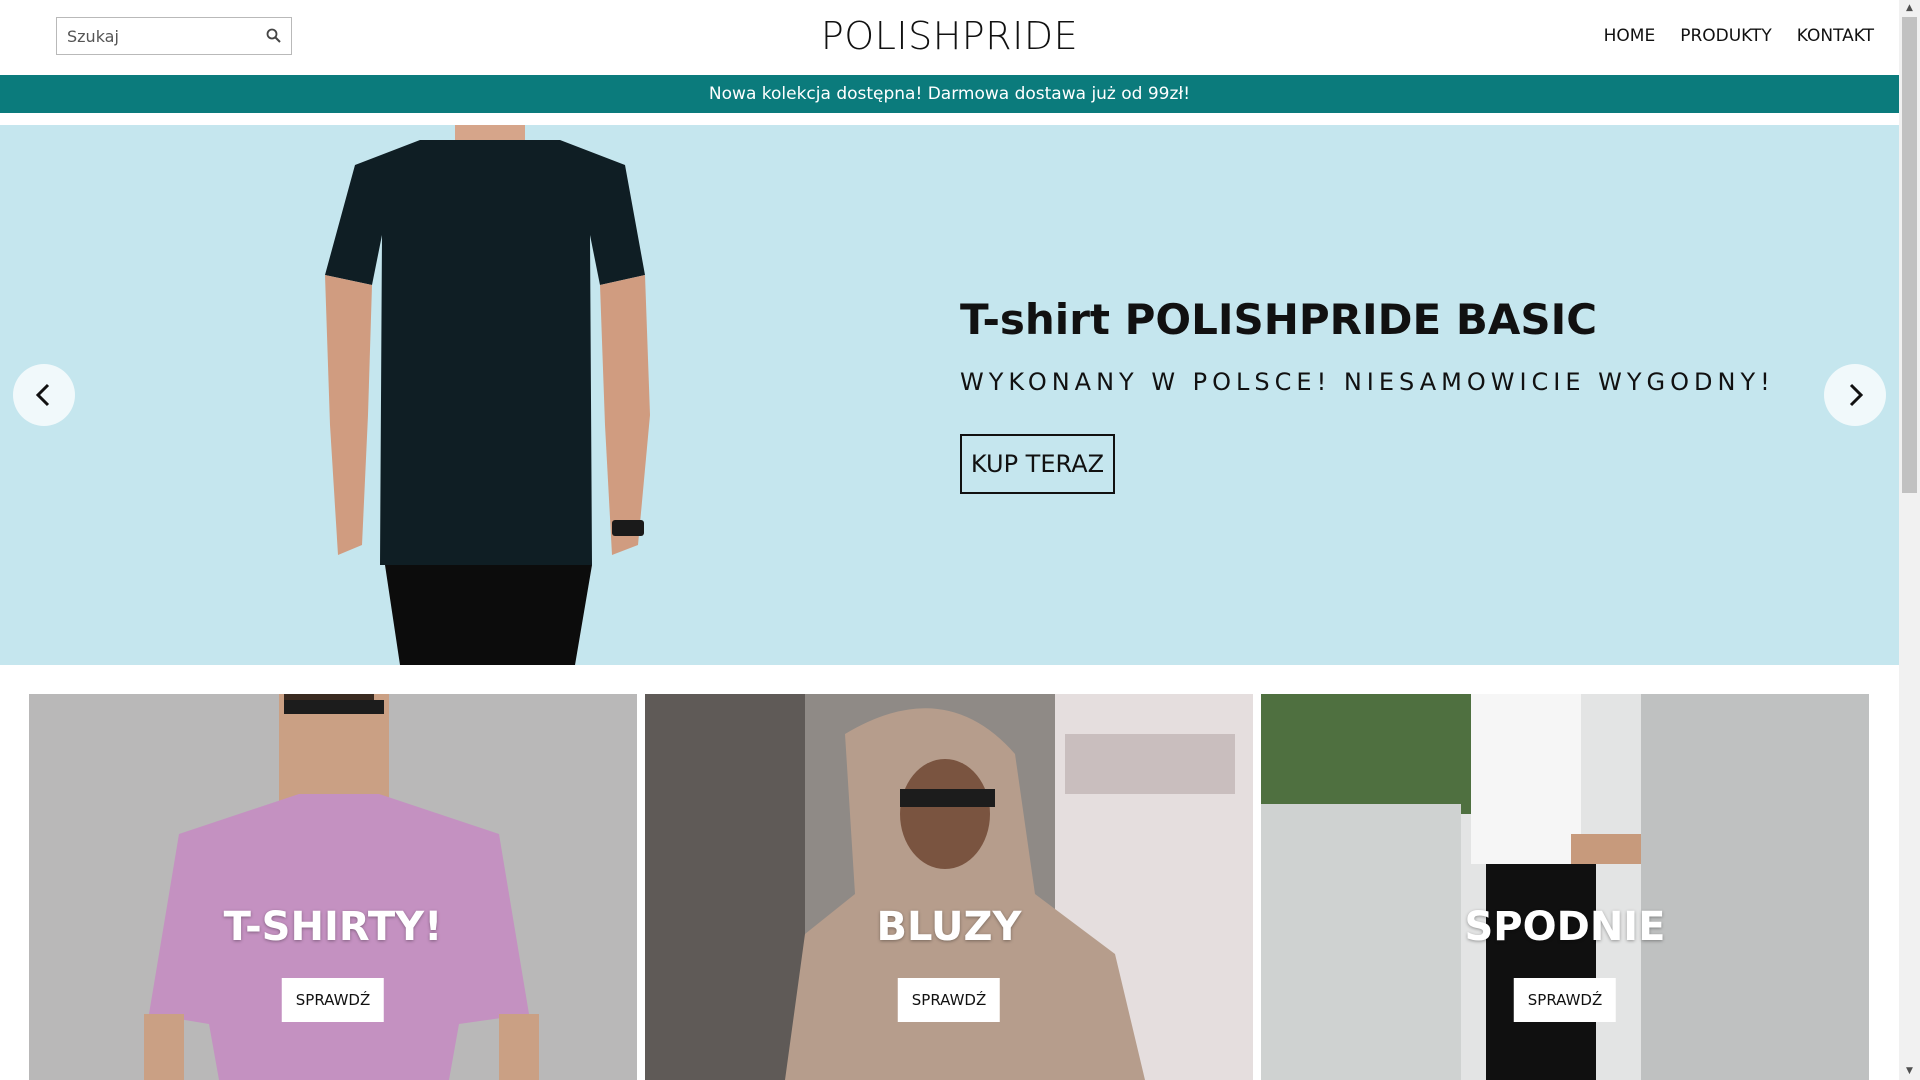  I want to click on category-title: BLUZY, so click(949, 927).